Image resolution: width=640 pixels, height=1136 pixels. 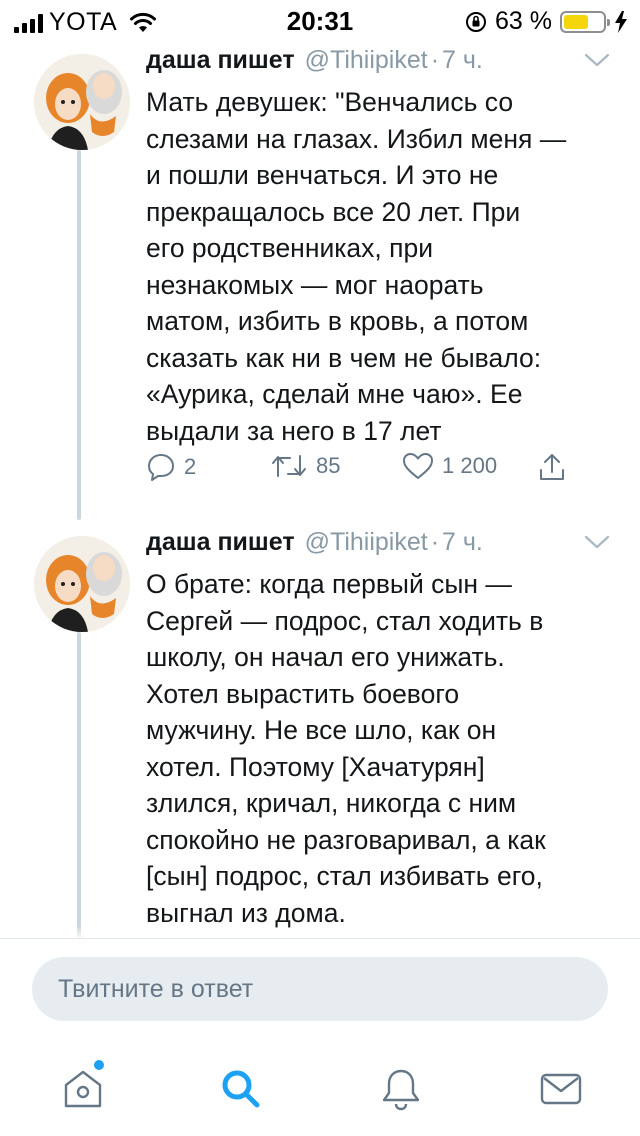 I want to click on search-icon, so click(x=241, y=1089).